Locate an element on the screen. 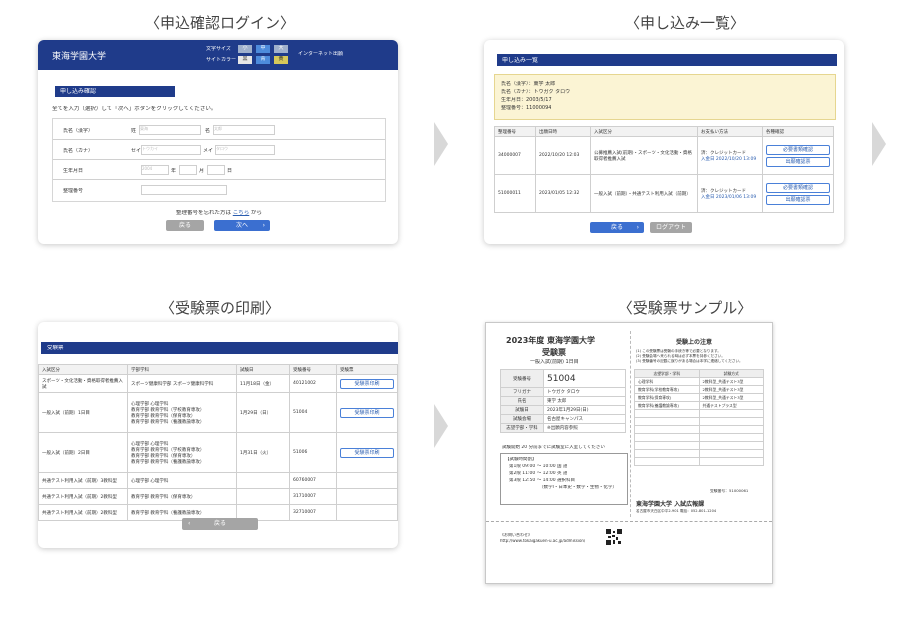 The image size is (900, 628). row-num: 51006 is located at coordinates (313, 452).